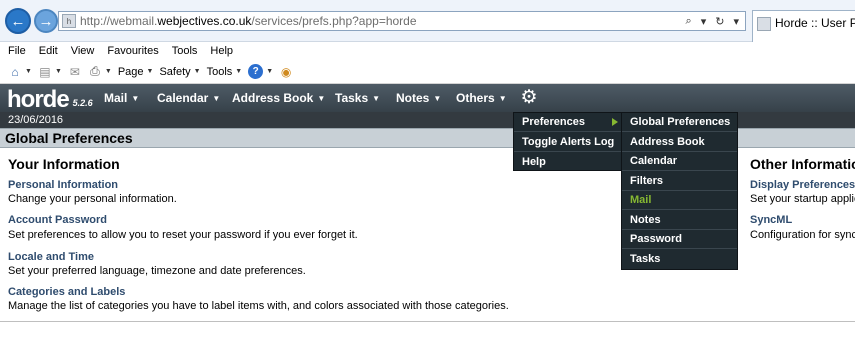  I want to click on nav-others: Others ▼, so click(481, 98).